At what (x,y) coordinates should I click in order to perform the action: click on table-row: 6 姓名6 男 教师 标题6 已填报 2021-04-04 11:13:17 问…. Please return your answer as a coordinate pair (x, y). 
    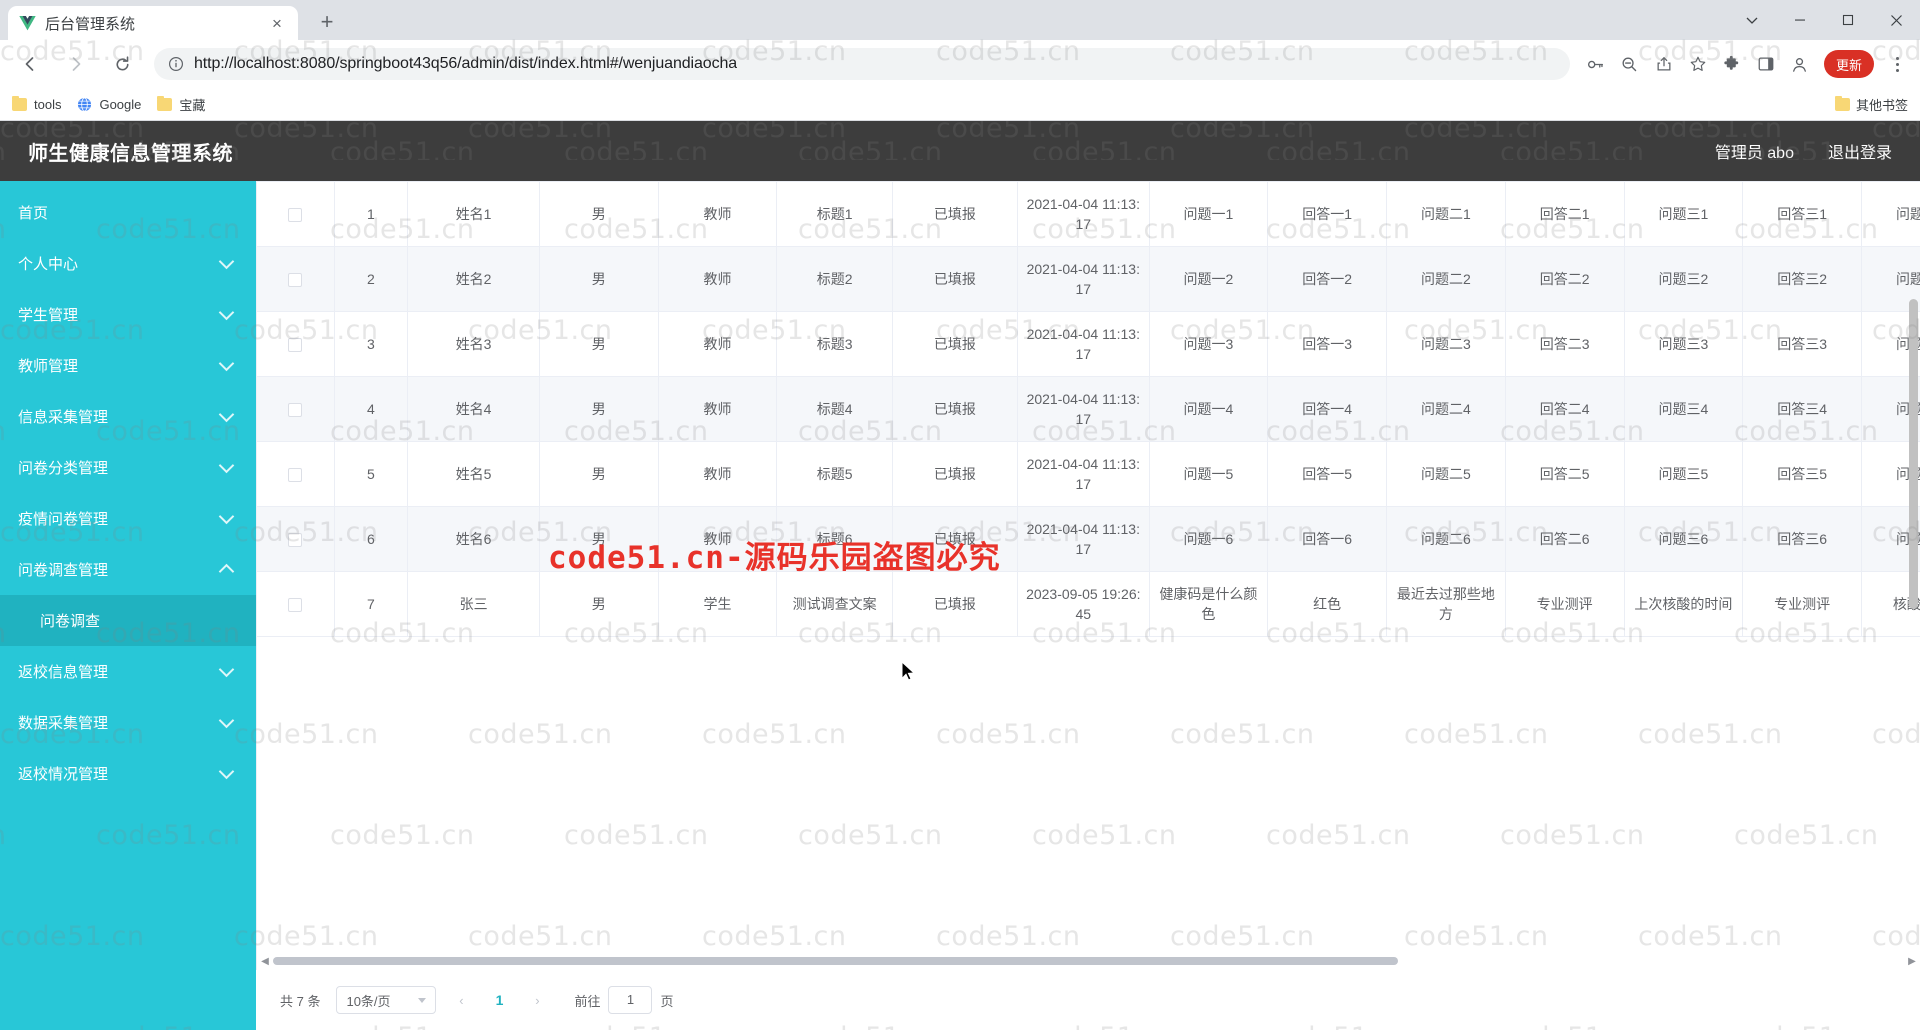
    Looking at the image, I should click on (1088, 539).